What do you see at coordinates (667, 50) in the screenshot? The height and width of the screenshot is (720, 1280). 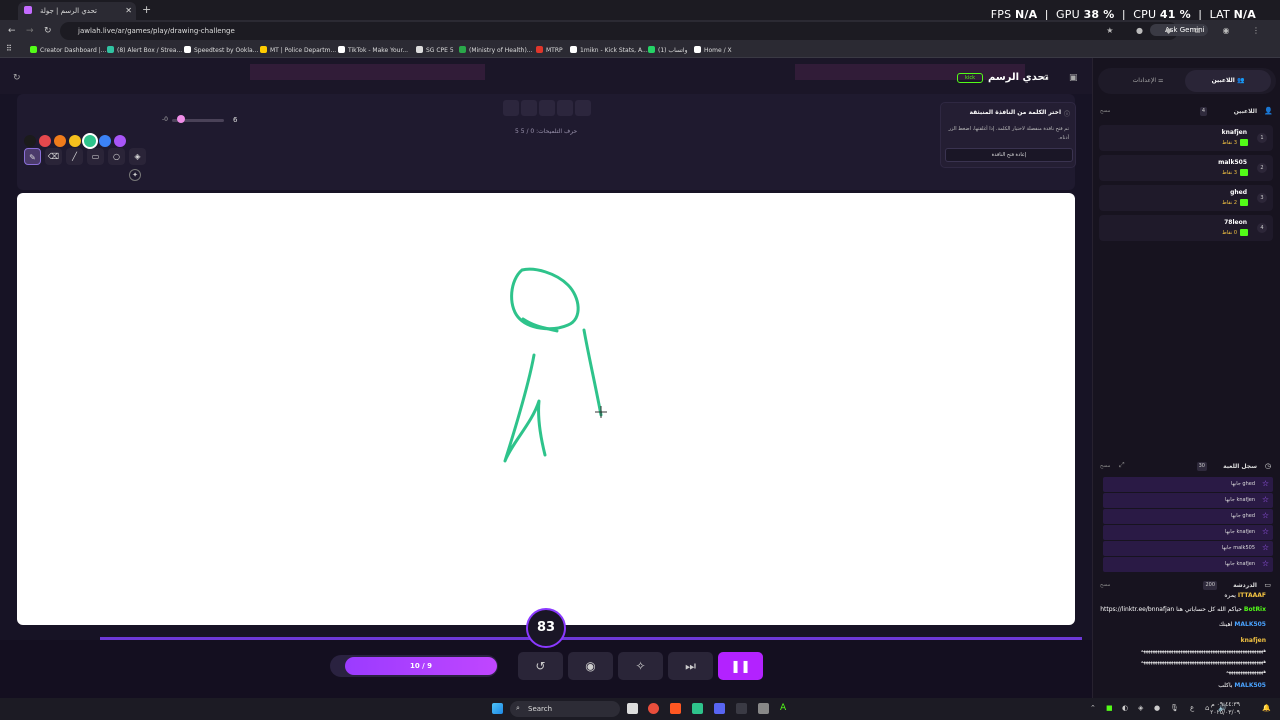 I see `bookmark: واتساب (1)` at bounding box center [667, 50].